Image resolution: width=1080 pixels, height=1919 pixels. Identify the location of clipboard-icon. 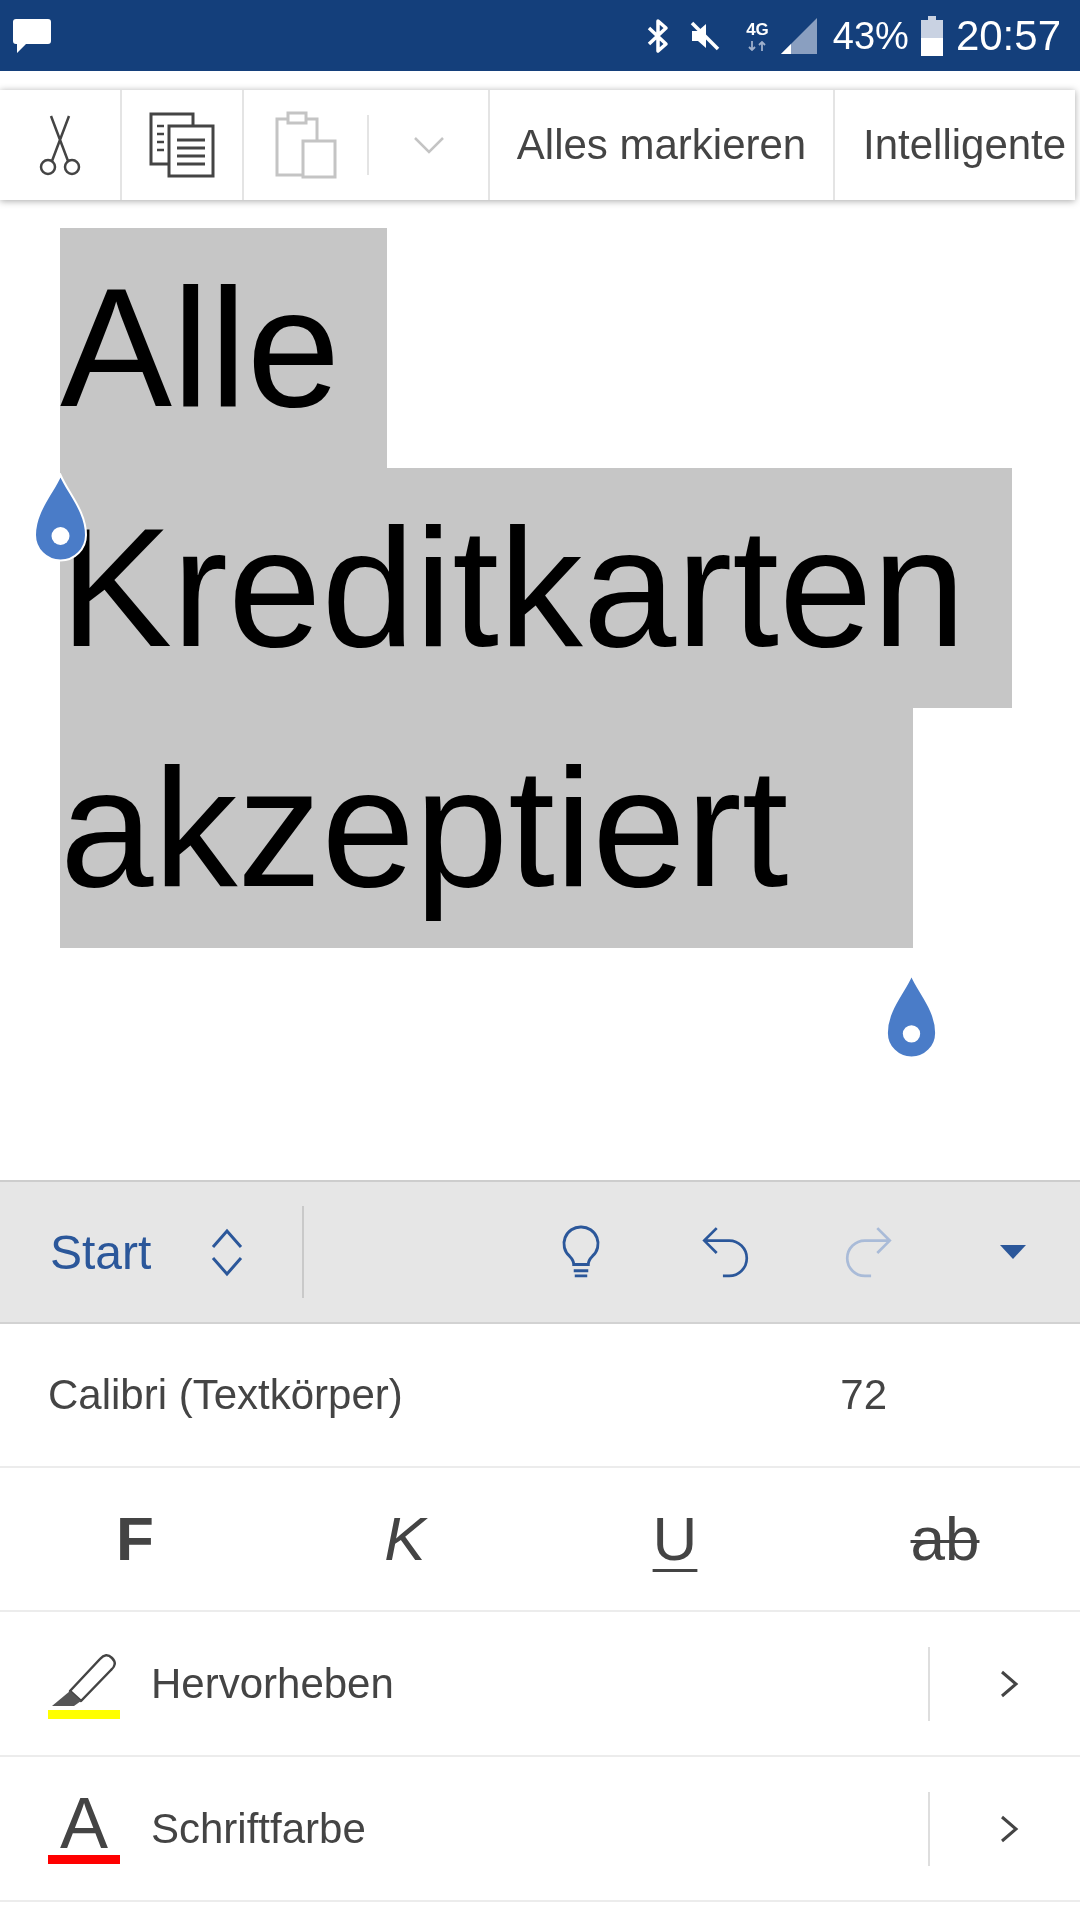
(305, 145).